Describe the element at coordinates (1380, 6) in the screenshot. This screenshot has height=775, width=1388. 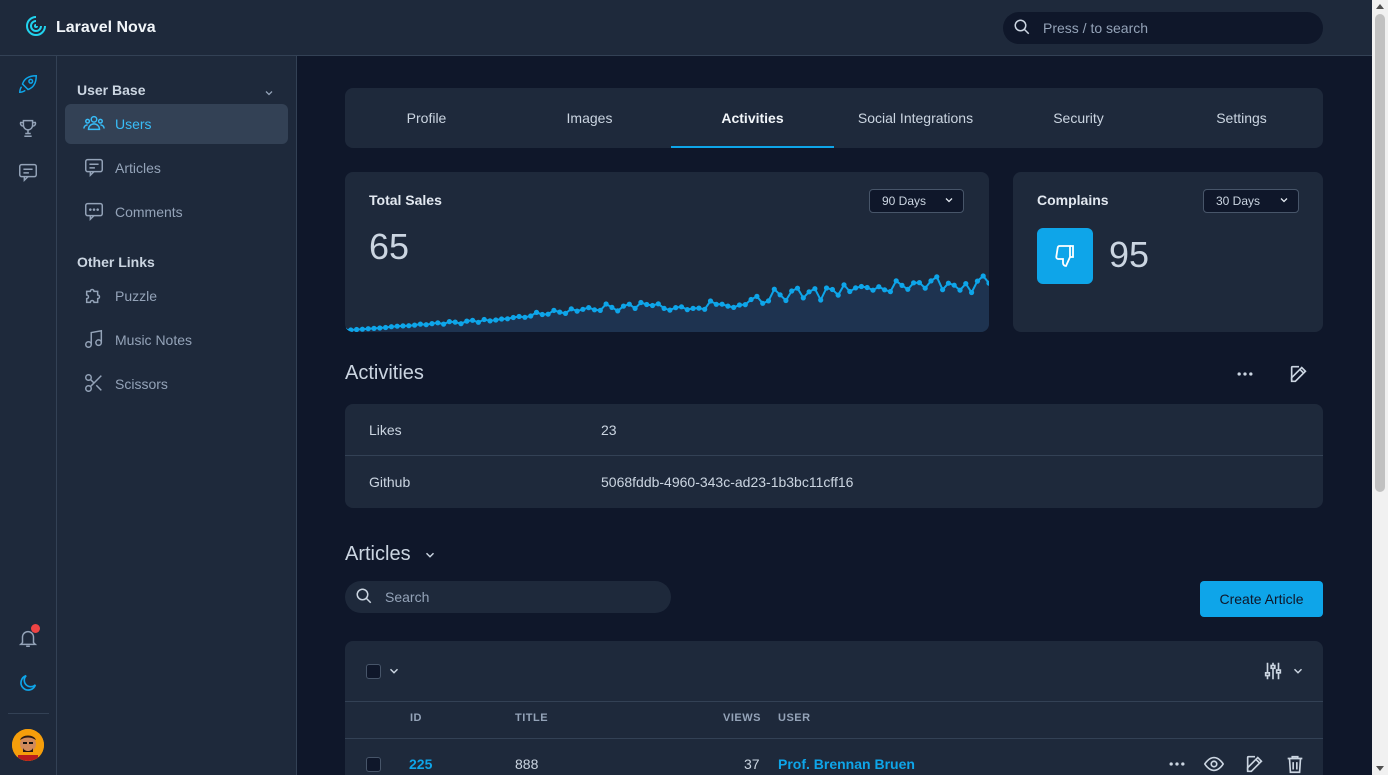
I see `scroll-up-arrow` at that location.